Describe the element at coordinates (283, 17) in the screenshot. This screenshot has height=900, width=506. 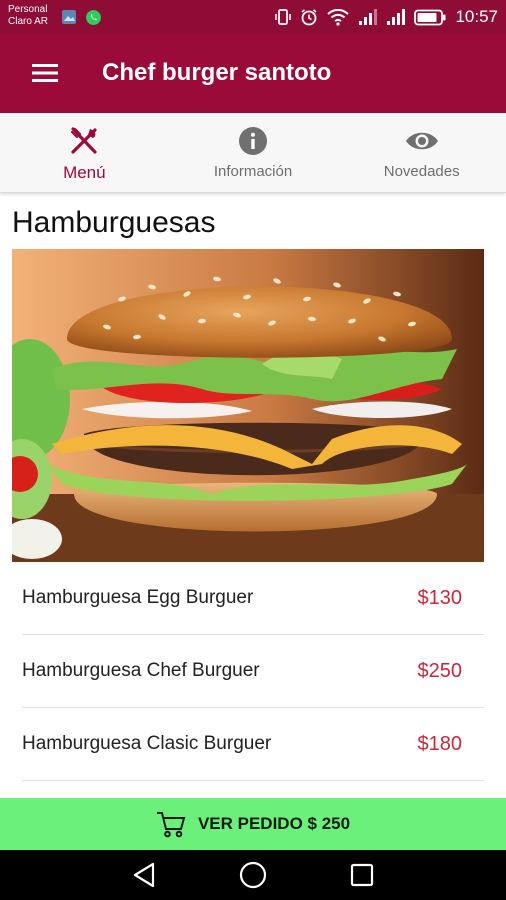
I see `vibrate-icon` at that location.